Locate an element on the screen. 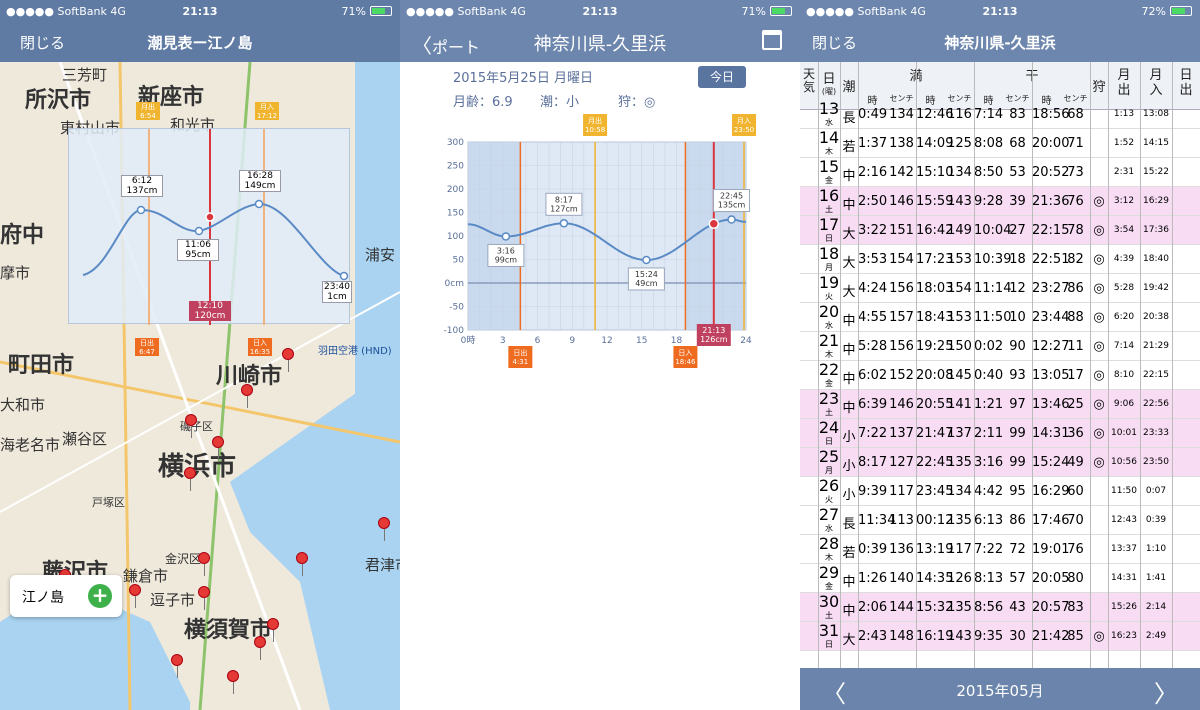 This screenshot has height=710, width=1200. cell-l2c: 86 is located at coordinates (1075, 288).